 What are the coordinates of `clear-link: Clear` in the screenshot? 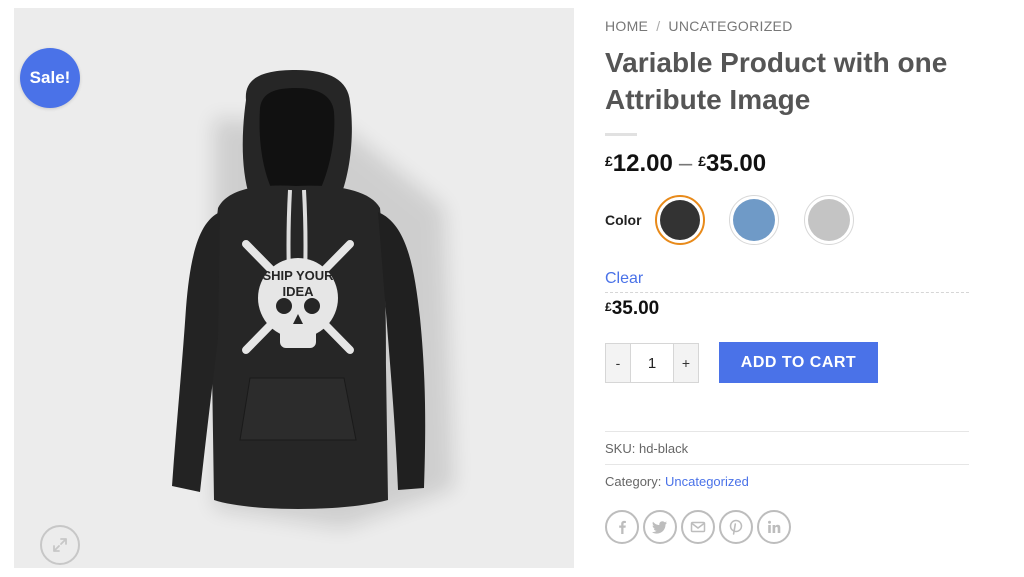 It's located at (624, 279).